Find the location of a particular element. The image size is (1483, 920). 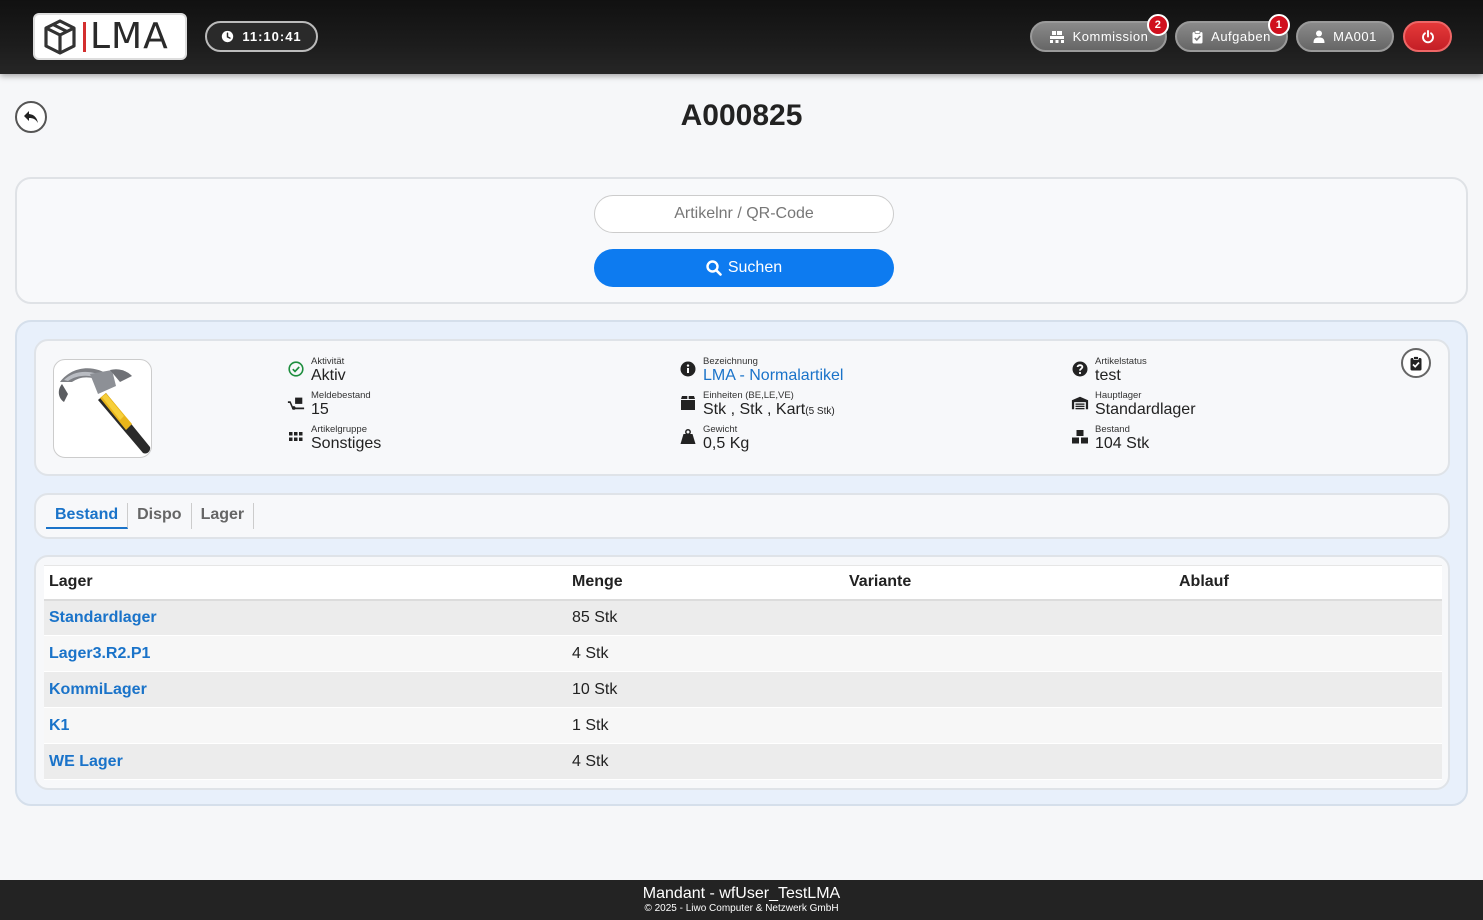

einheiten-label: Einheiten (BE,LE,VE) is located at coordinates (748, 395).